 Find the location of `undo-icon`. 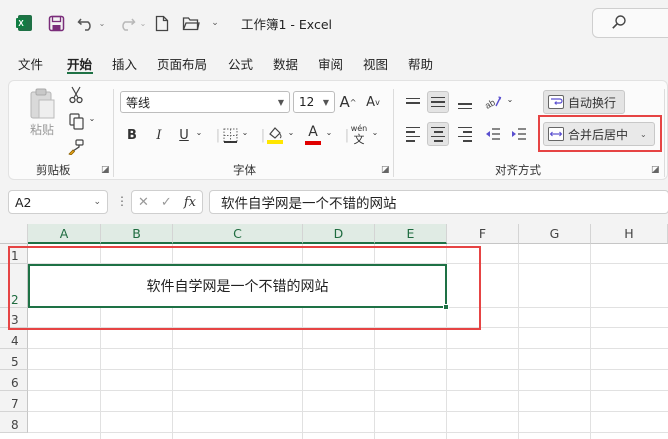

undo-icon is located at coordinates (86, 23).